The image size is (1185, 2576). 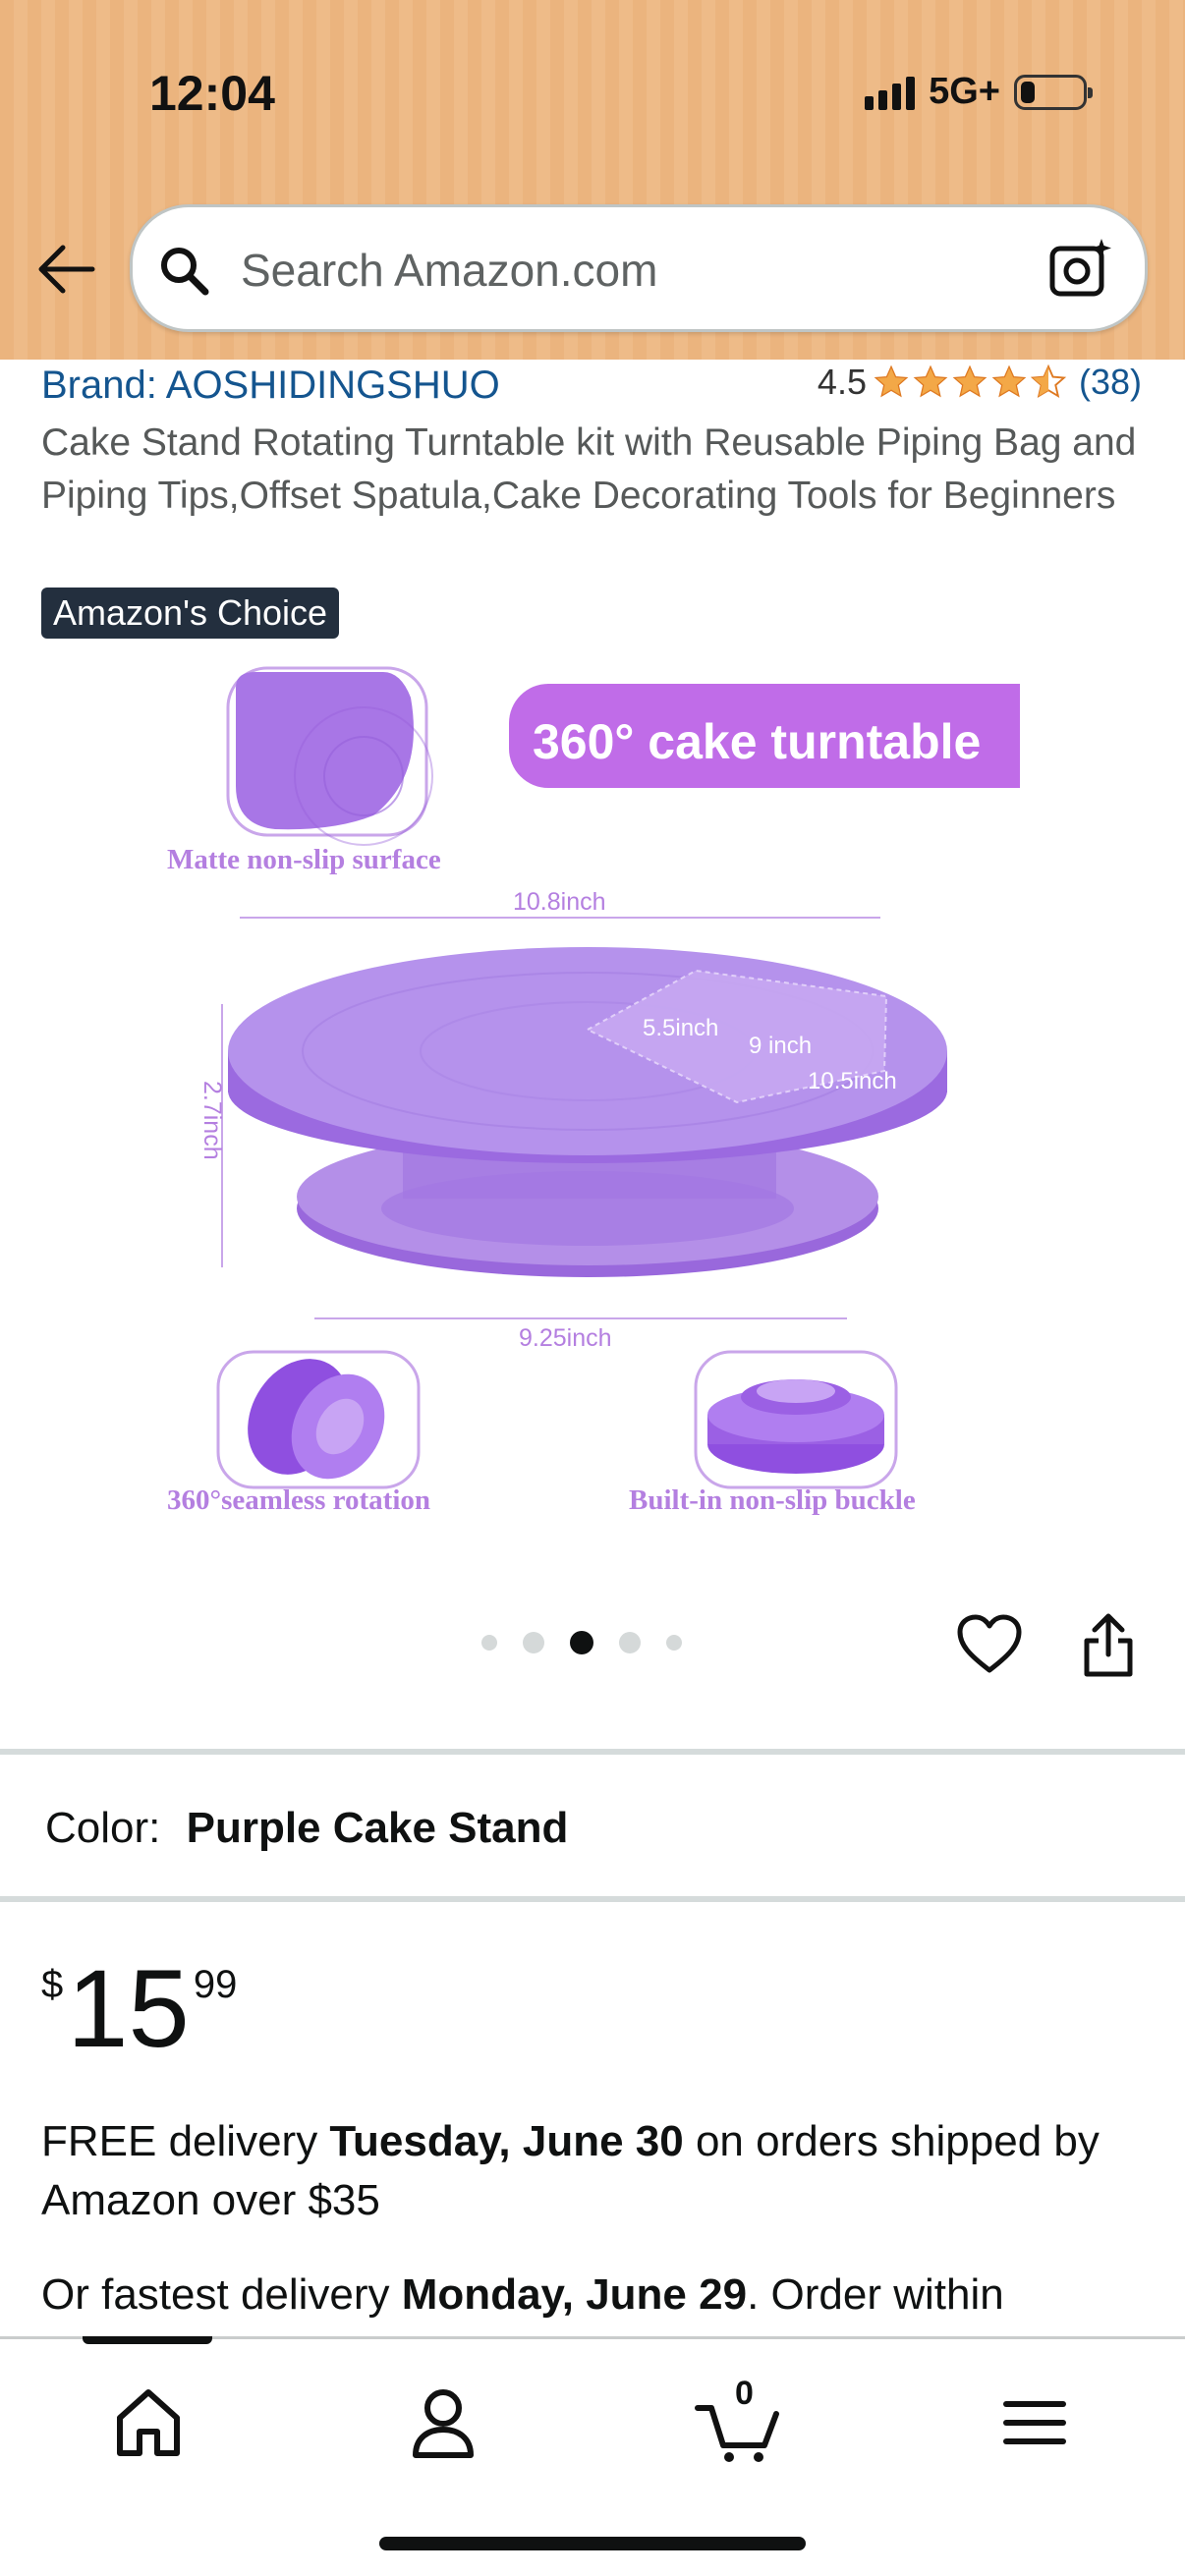 I want to click on price: $ 15 99, so click(x=139, y=2008).